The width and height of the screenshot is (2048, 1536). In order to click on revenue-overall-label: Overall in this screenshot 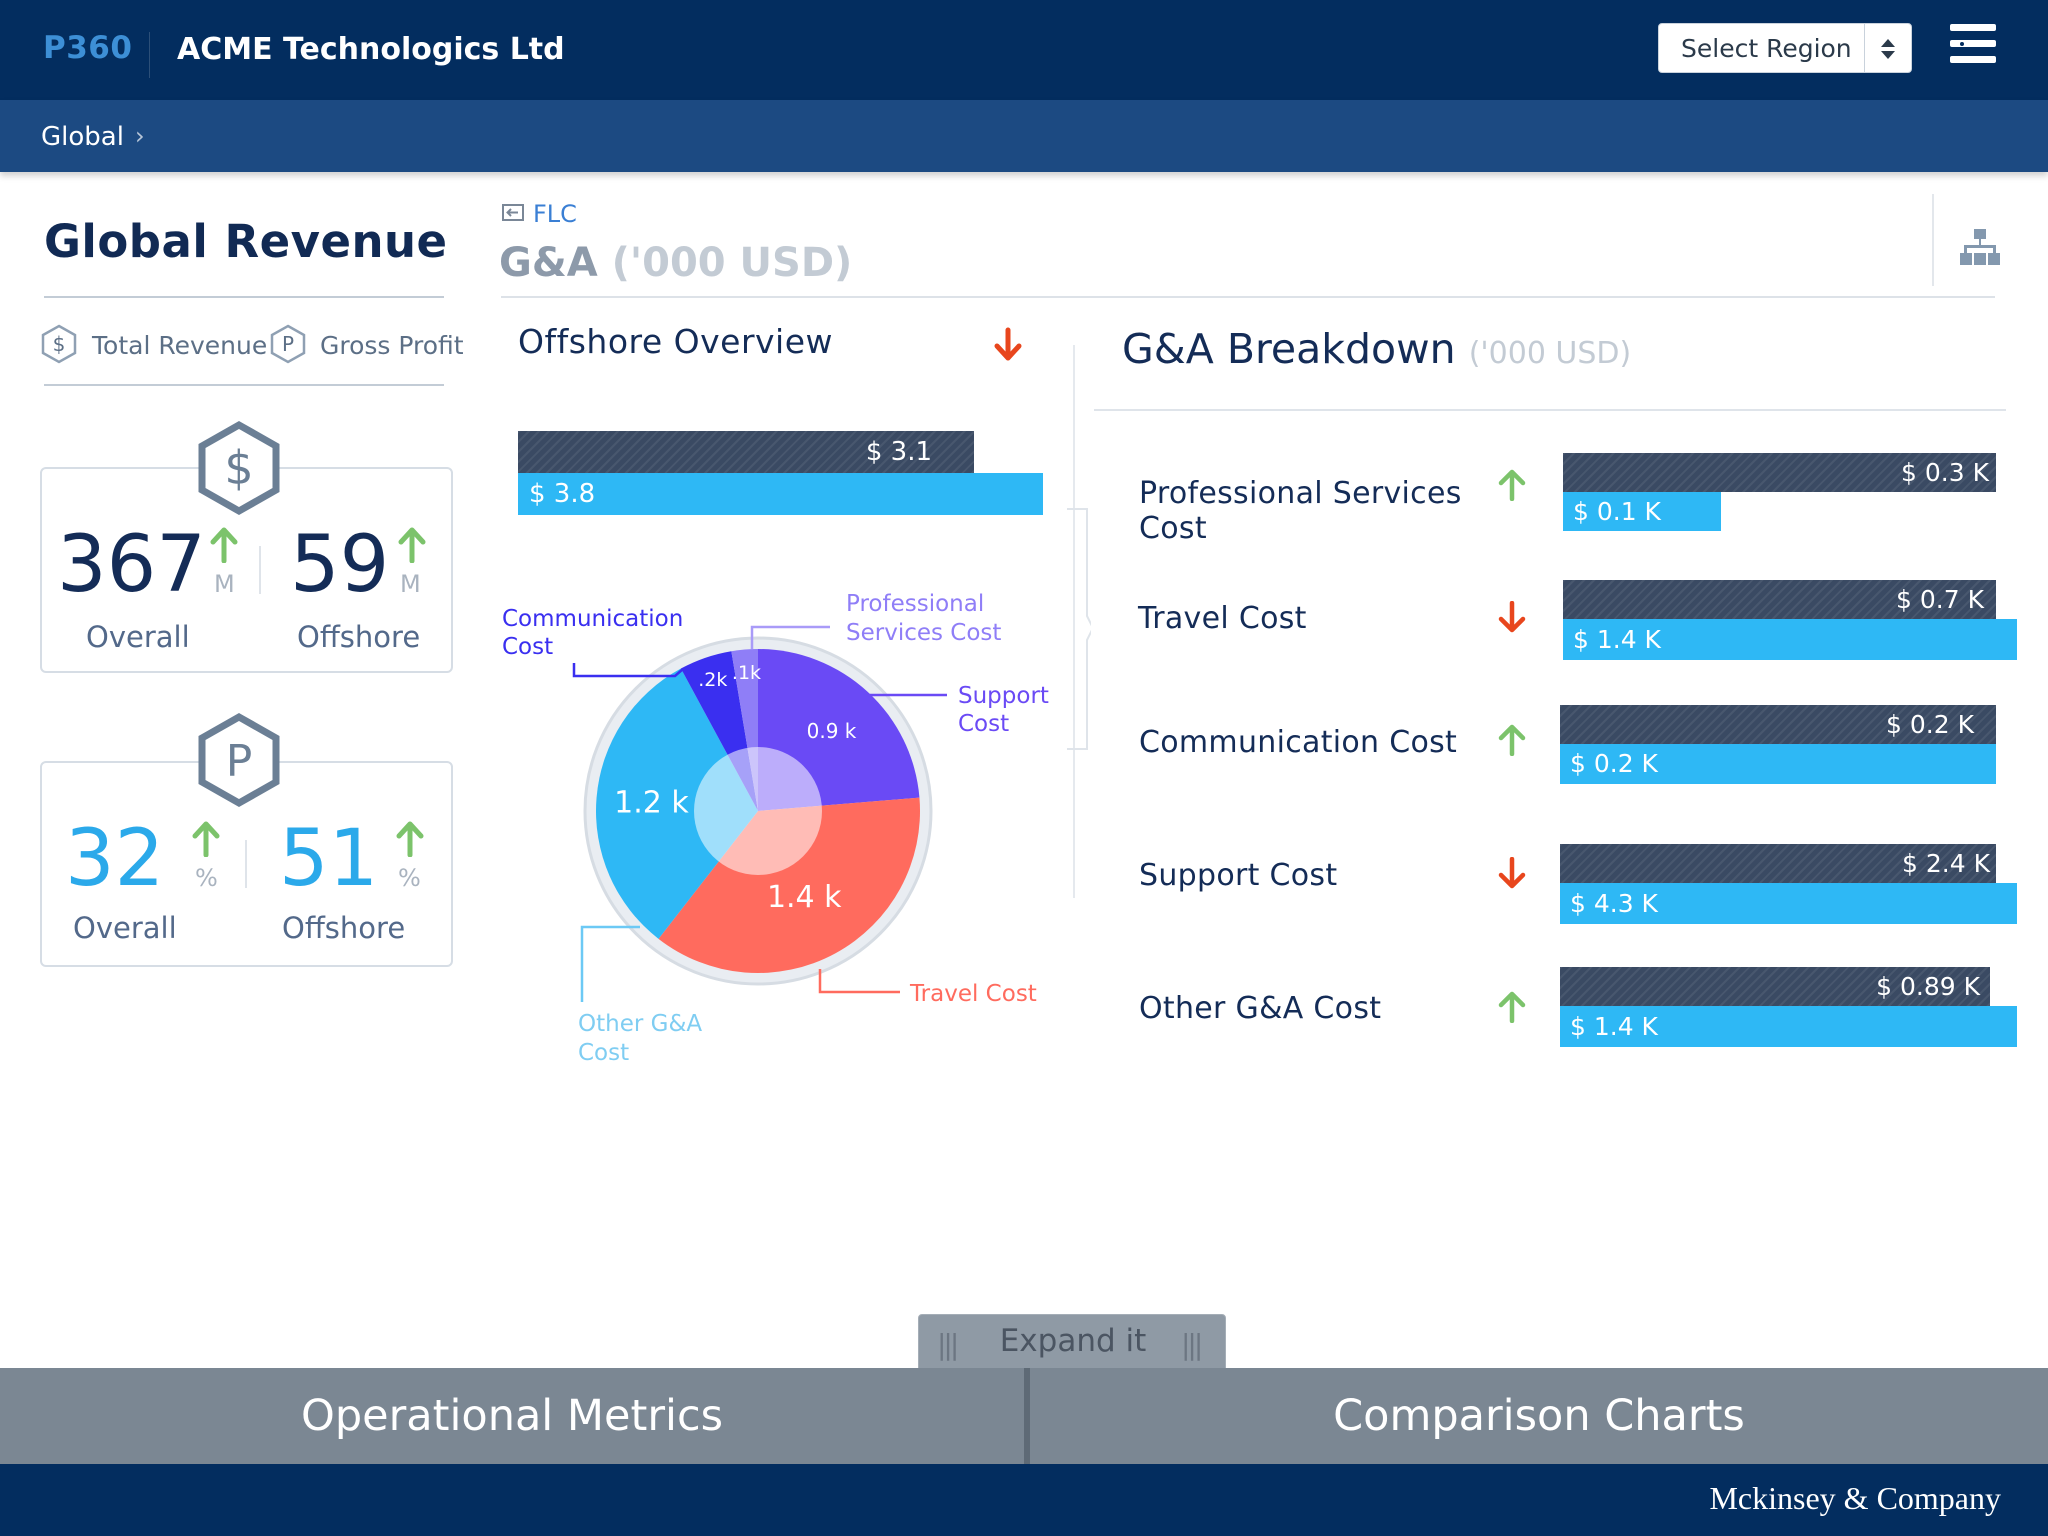, I will do `click(138, 637)`.